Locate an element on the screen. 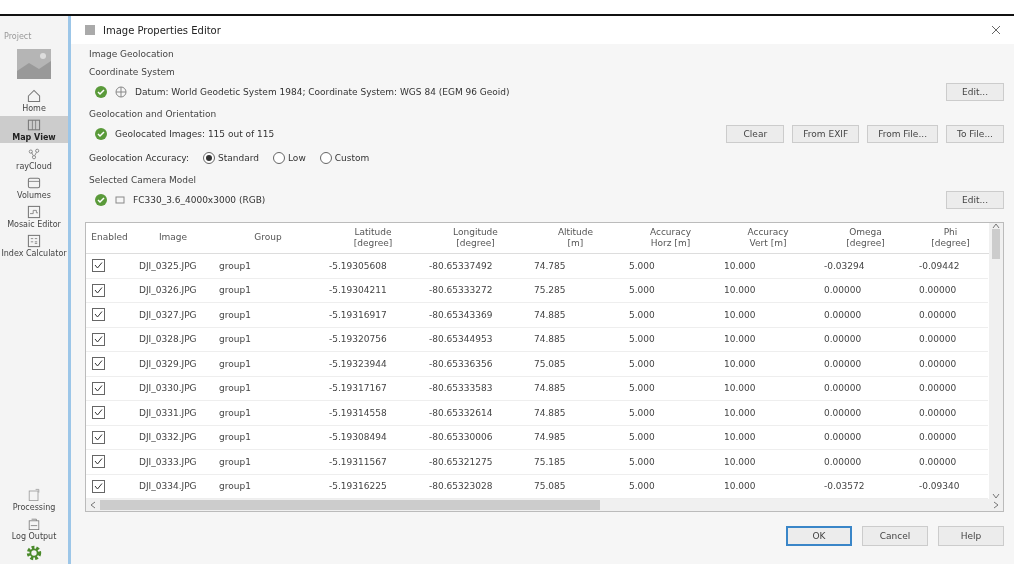 The image size is (1014, 564). column-header: Enabled is located at coordinates (109, 238).